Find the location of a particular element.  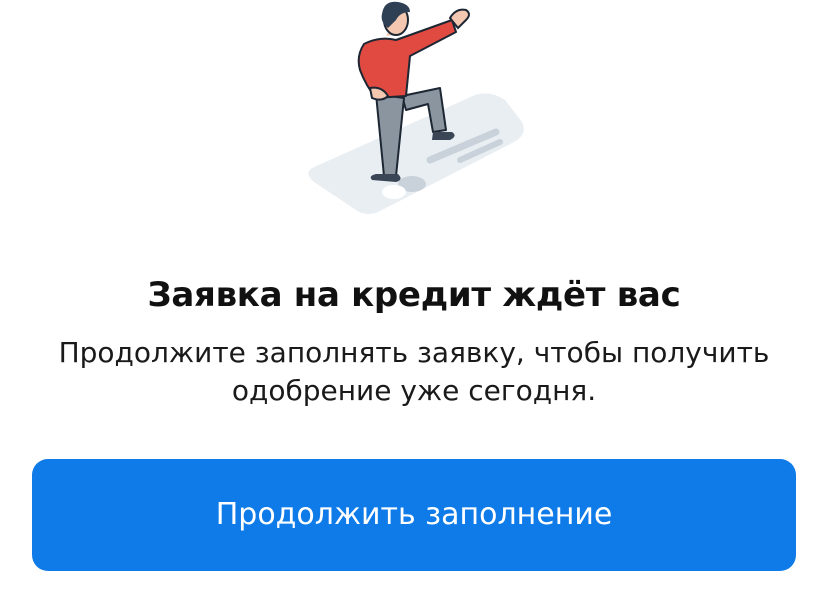

person-stepping-on-card-icon is located at coordinates (420, 112).